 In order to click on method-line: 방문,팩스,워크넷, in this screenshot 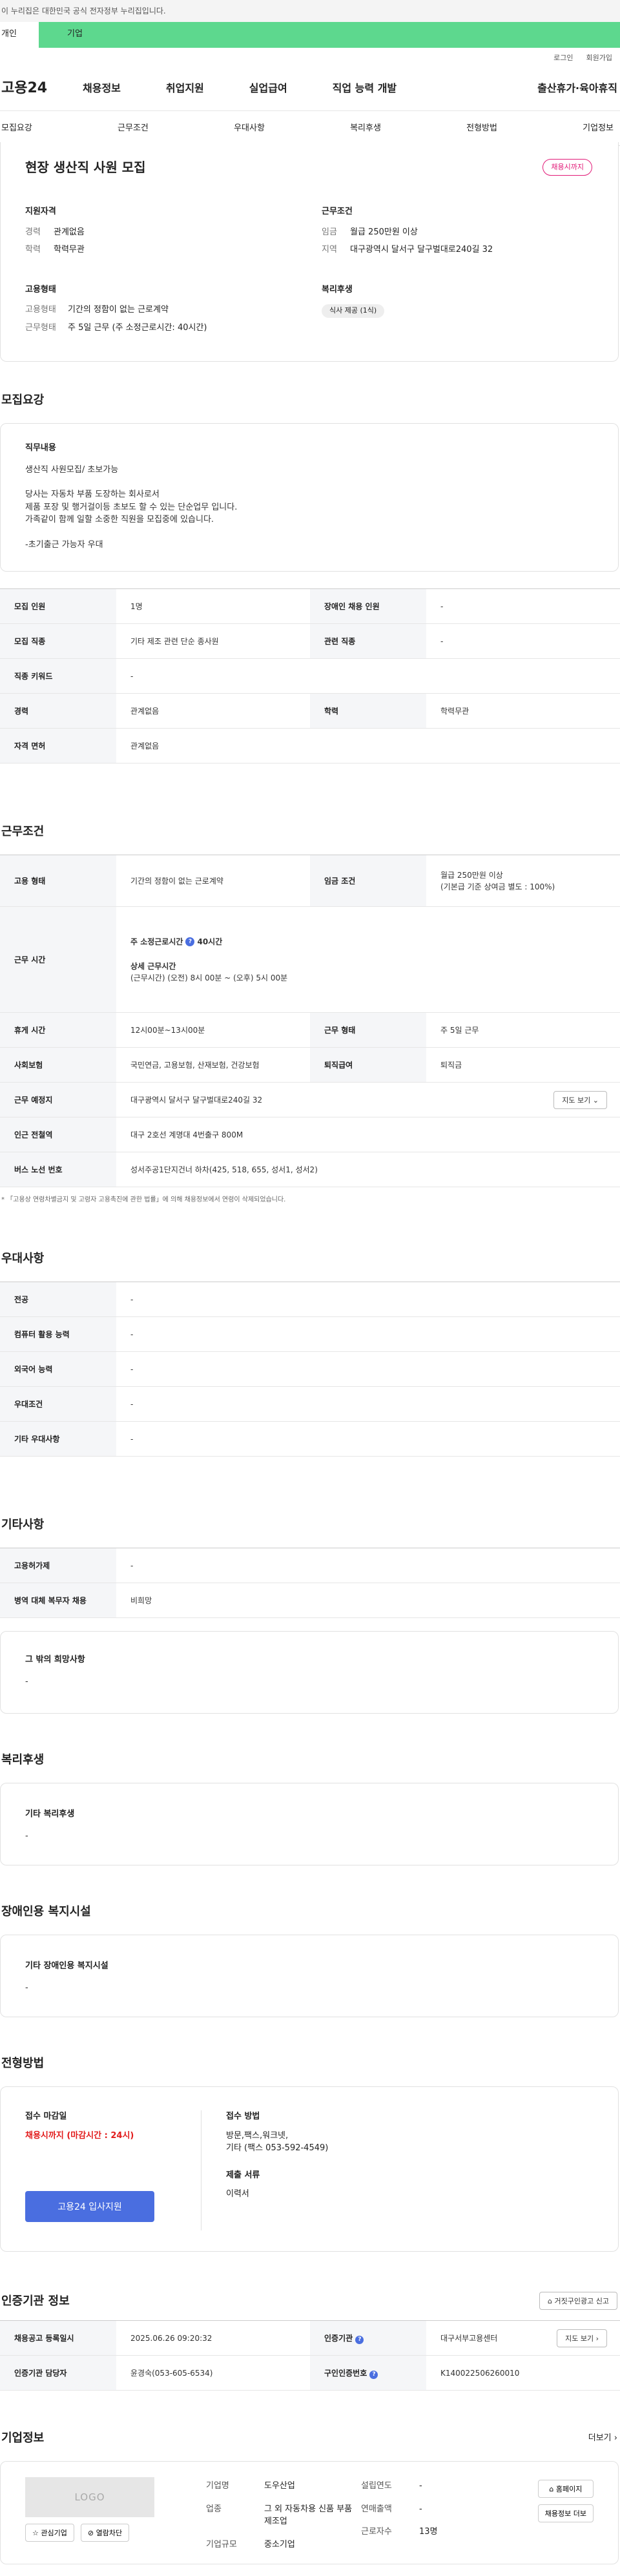, I will do `click(257, 2135)`.